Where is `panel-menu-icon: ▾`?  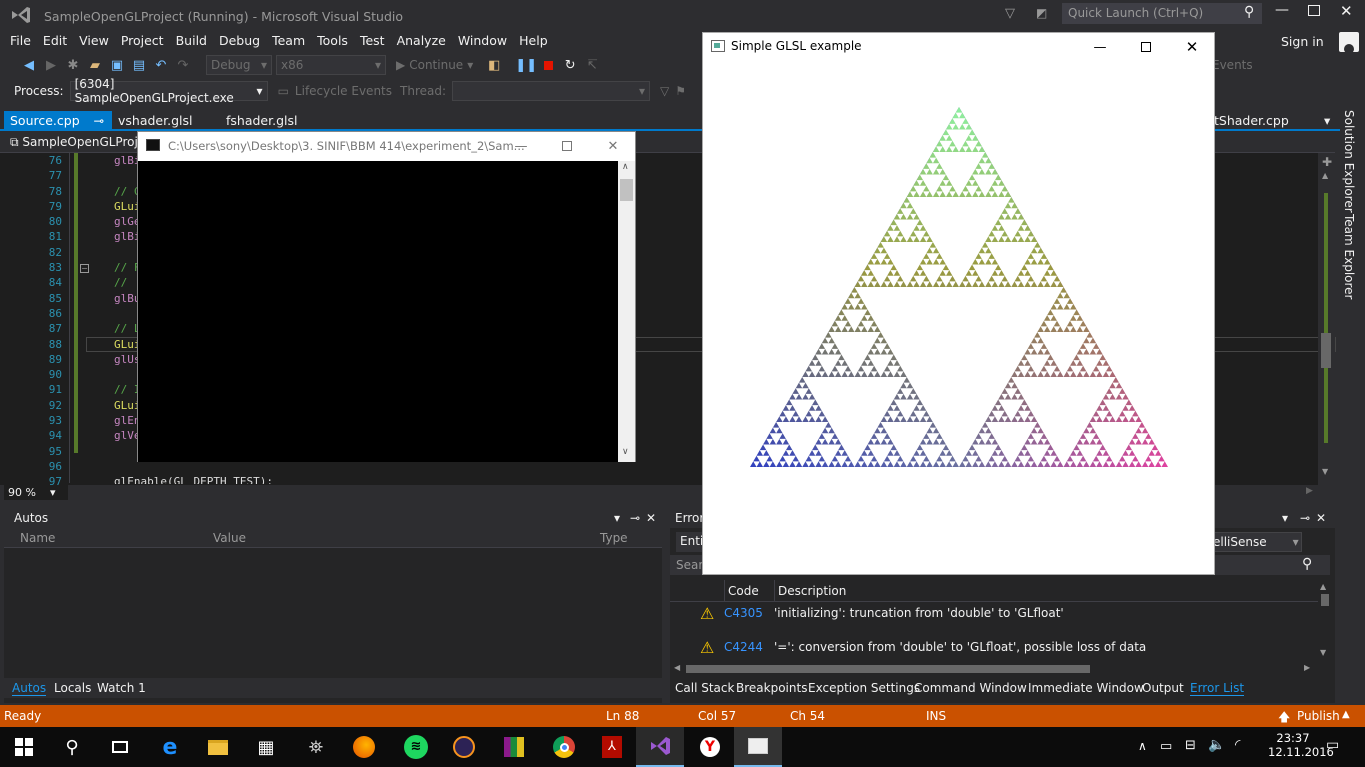
panel-menu-icon: ▾ is located at coordinates (617, 518).